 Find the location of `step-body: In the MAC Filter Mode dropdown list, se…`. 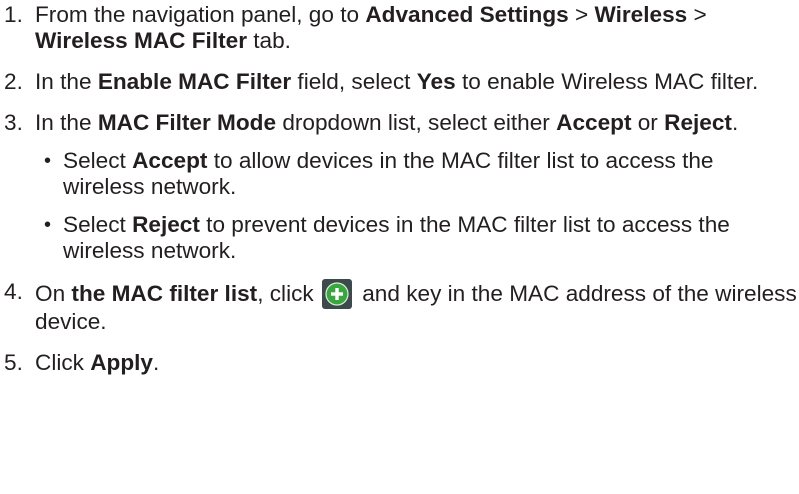

step-body: In the MAC Filter Mode dropdown list, se… is located at coordinates (417, 123).